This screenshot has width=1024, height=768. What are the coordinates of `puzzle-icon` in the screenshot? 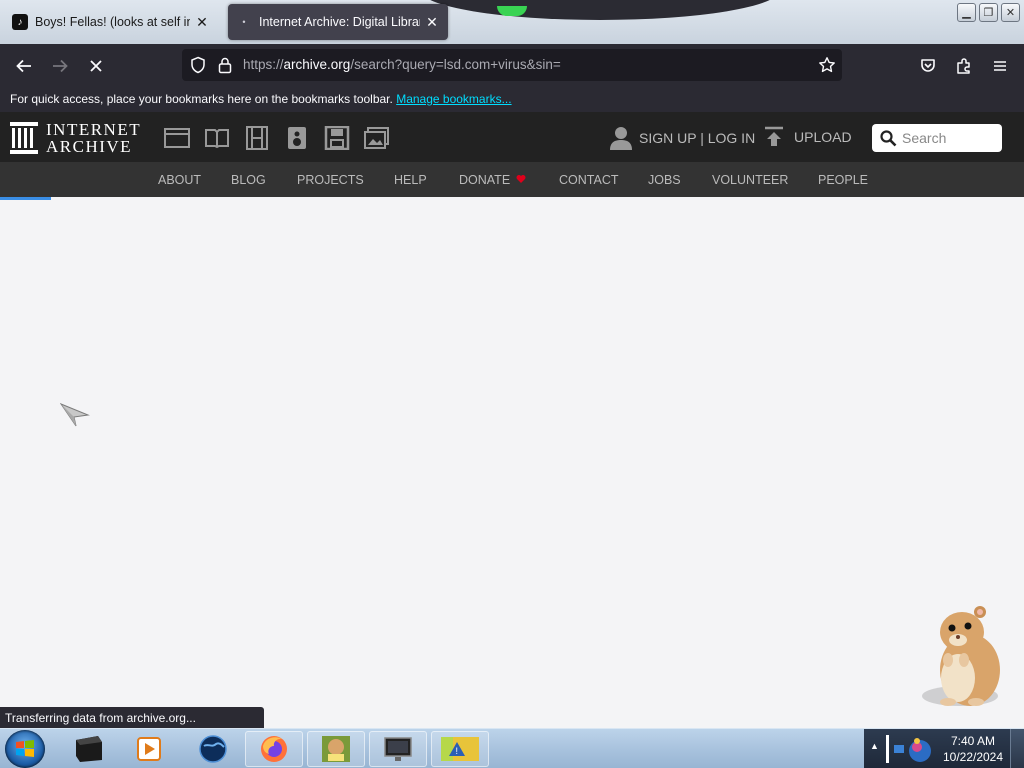 It's located at (963, 66).